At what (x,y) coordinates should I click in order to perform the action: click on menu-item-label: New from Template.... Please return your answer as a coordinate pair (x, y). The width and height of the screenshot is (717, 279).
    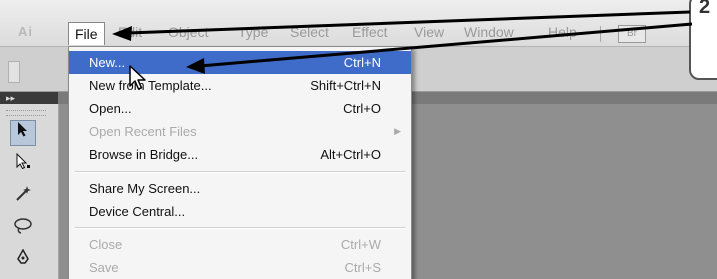
    Looking at the image, I should click on (150, 85).